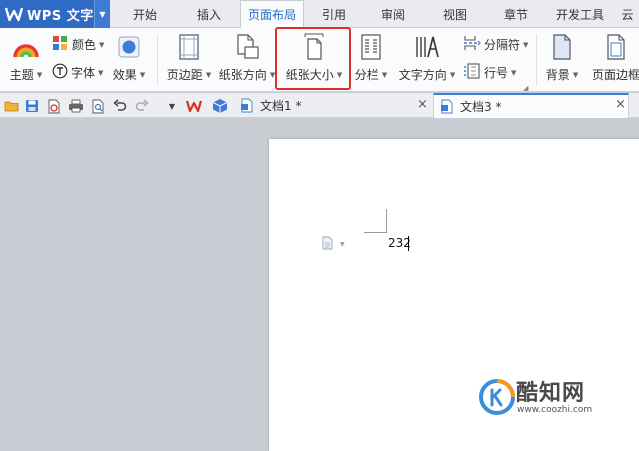 This screenshot has height=451, width=639. Describe the element at coordinates (620, 104) in the screenshot. I see `close-doc-3-icon: ×` at that location.